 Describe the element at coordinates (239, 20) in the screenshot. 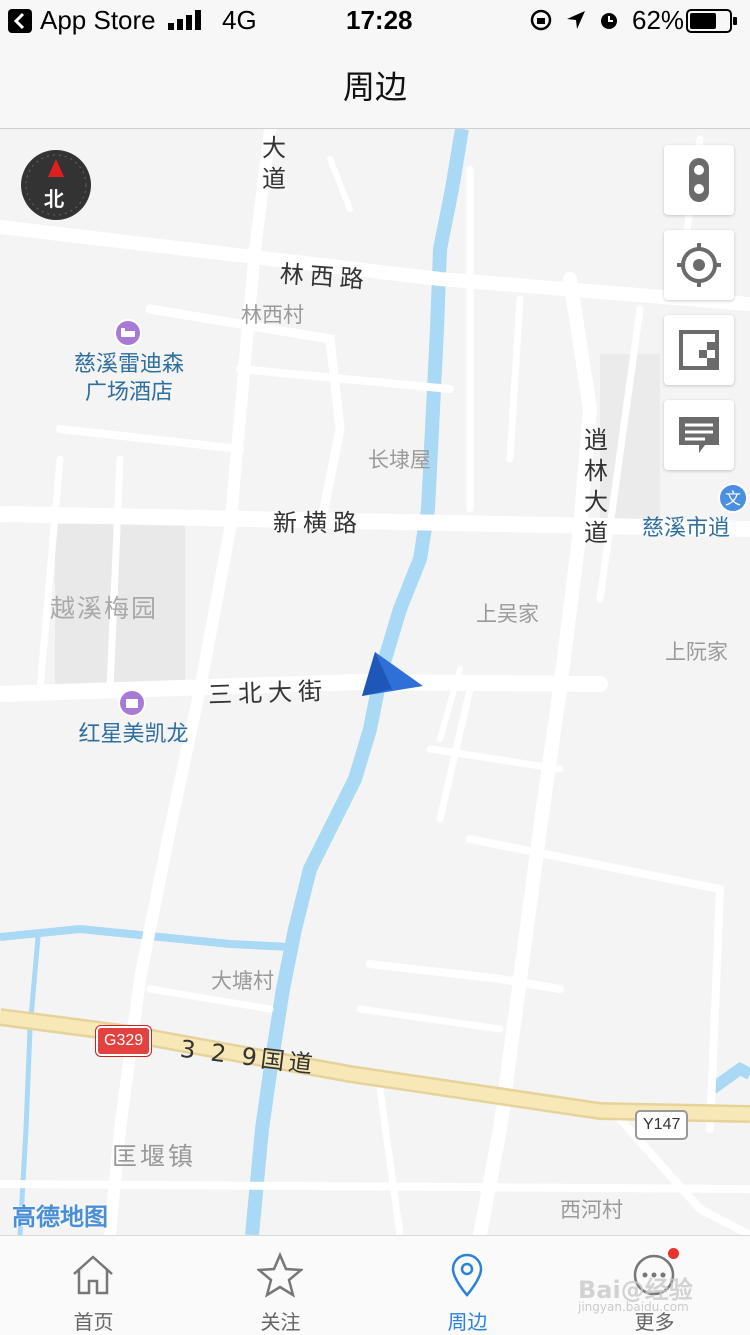

I see `network-type: 4G` at that location.